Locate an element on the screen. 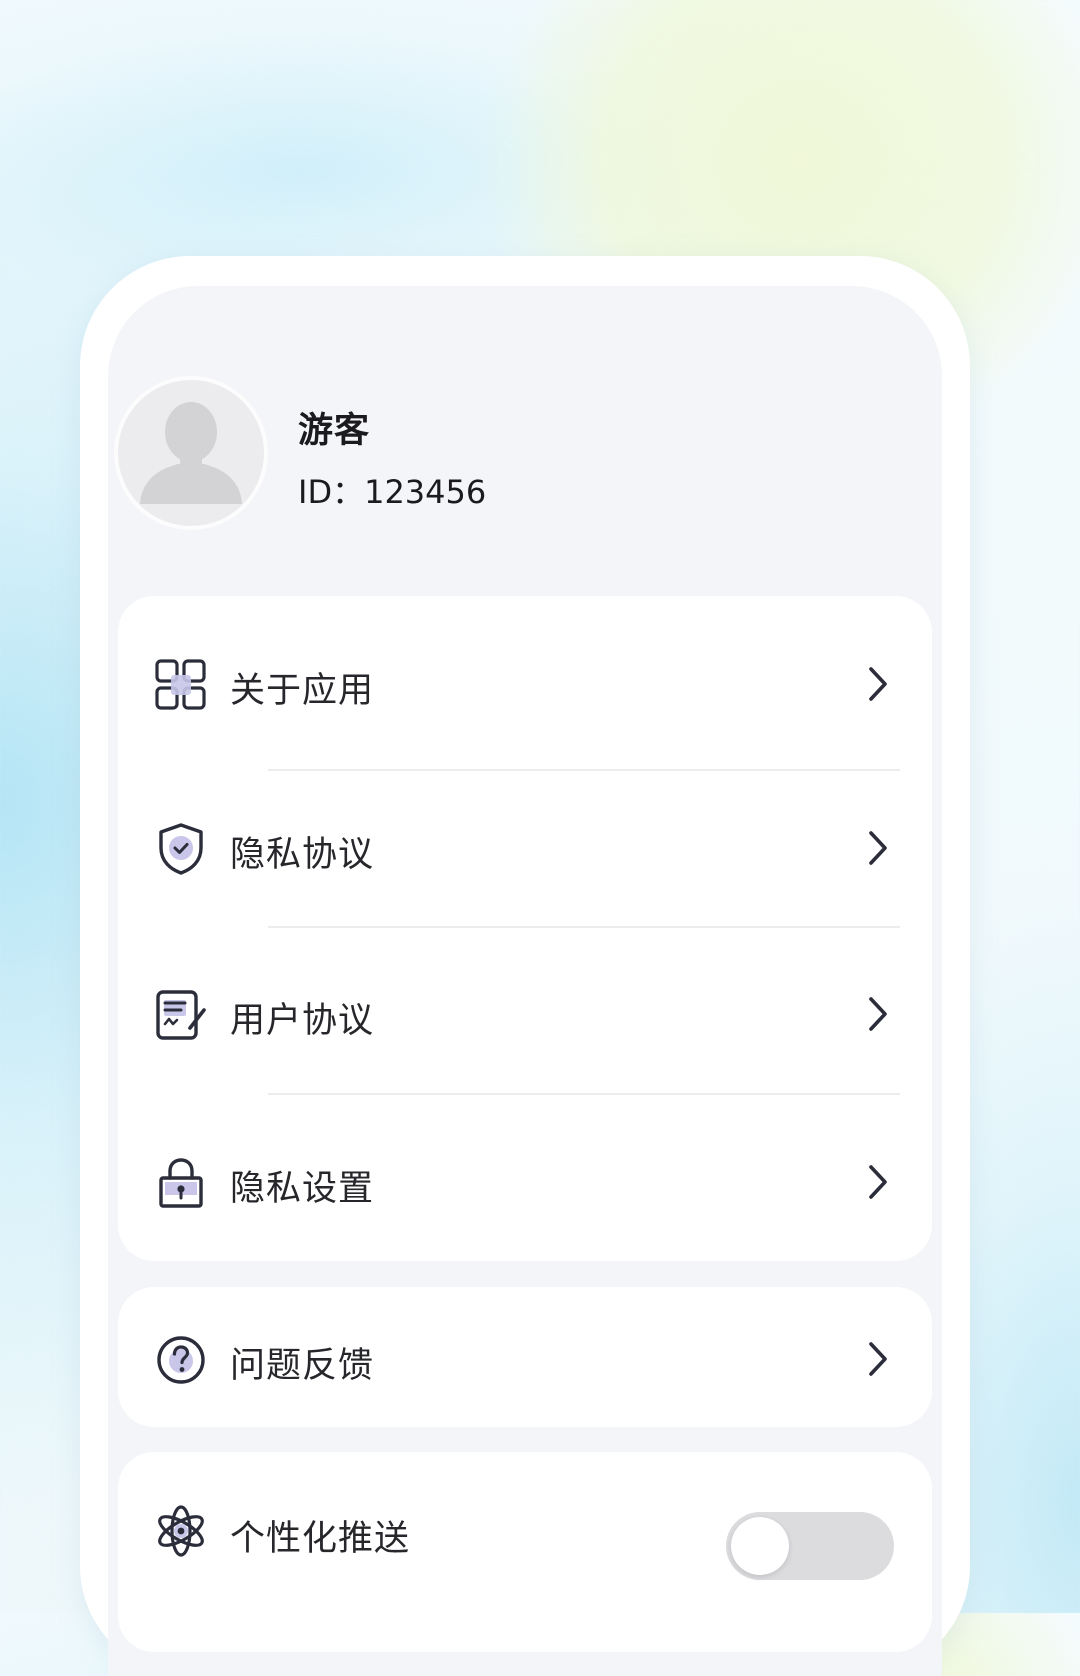 Image resolution: width=1080 pixels, height=1676 pixels. menu-item-label: 个性化推送 is located at coordinates (320, 1539).